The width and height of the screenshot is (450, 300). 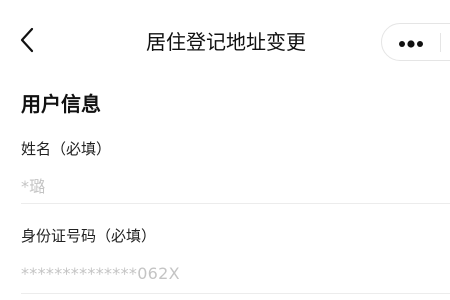 I want to click on chevron-left-icon, so click(x=27, y=42).